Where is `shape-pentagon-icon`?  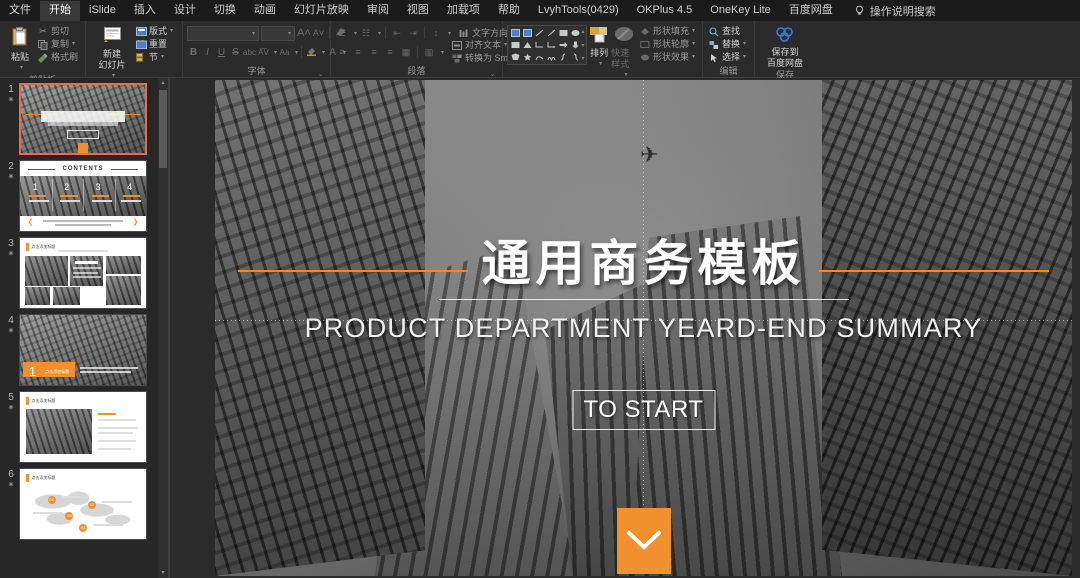
shape-pentagon-icon is located at coordinates (515, 57).